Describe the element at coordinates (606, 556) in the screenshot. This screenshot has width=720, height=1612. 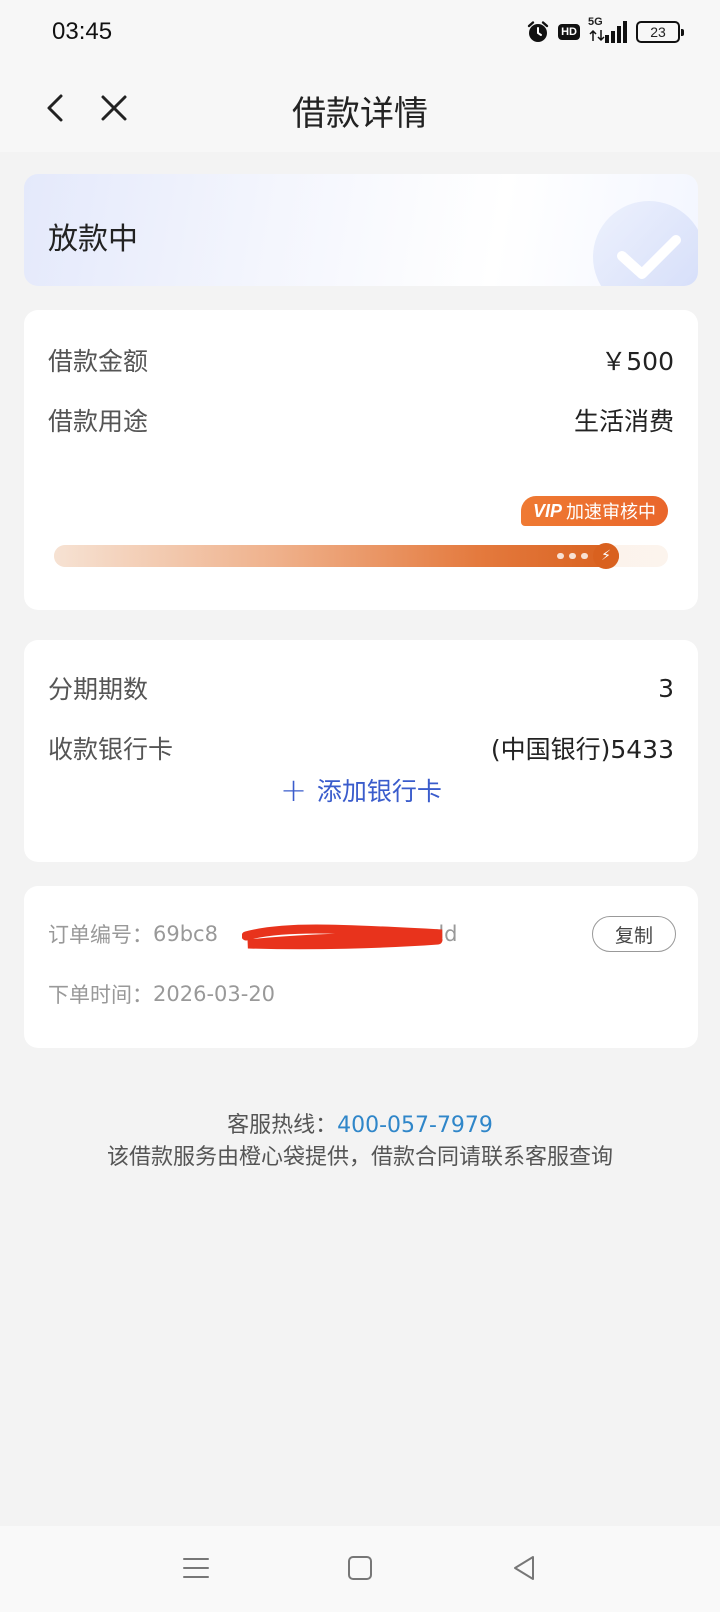
I see `lightning-icon: ⚡` at that location.